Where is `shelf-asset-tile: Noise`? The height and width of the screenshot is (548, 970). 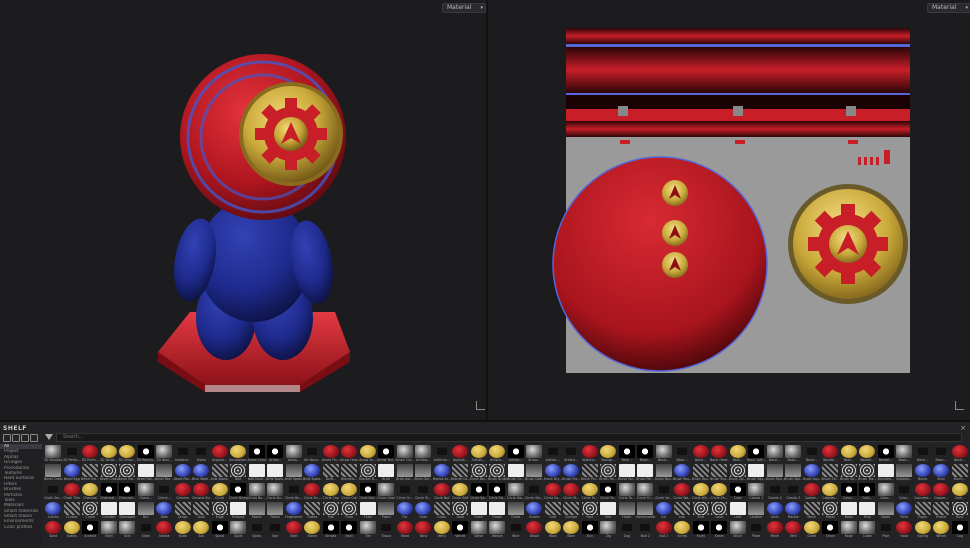
shelf-asset-tile: Noise is located at coordinates (886, 510).